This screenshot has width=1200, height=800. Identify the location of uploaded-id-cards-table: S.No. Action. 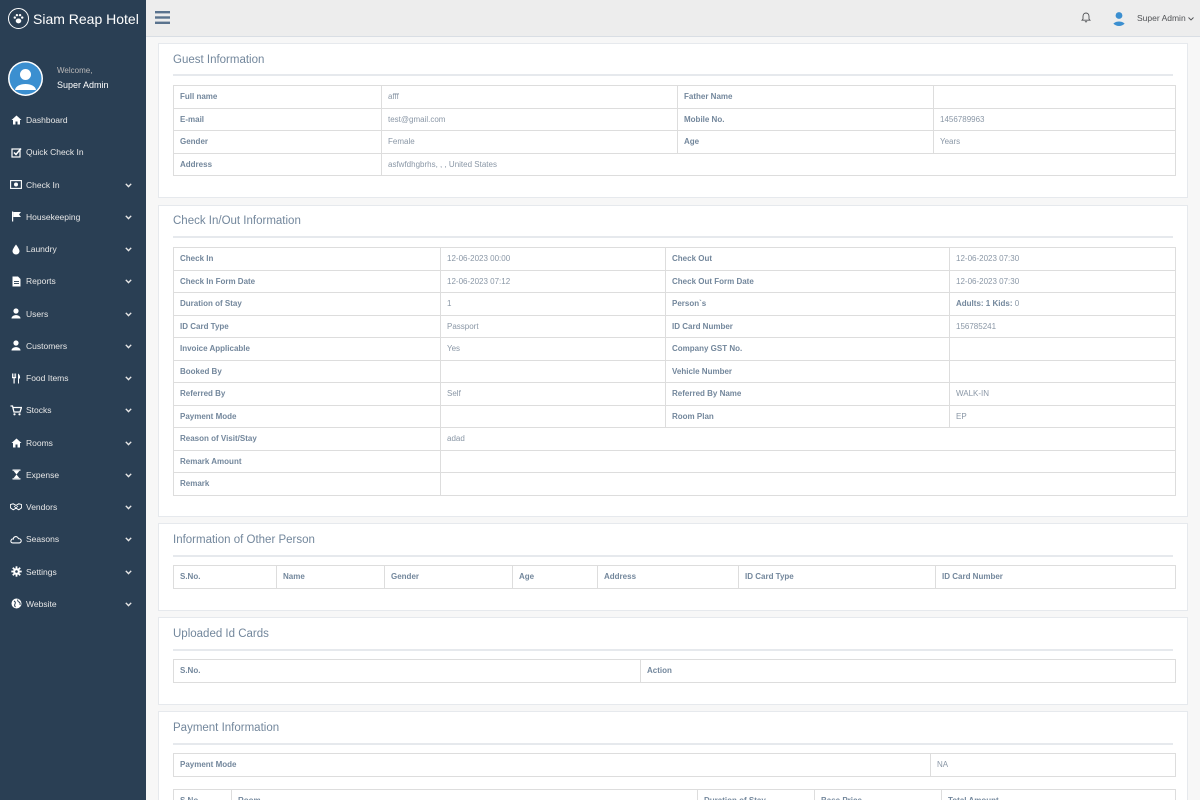
(674, 671).